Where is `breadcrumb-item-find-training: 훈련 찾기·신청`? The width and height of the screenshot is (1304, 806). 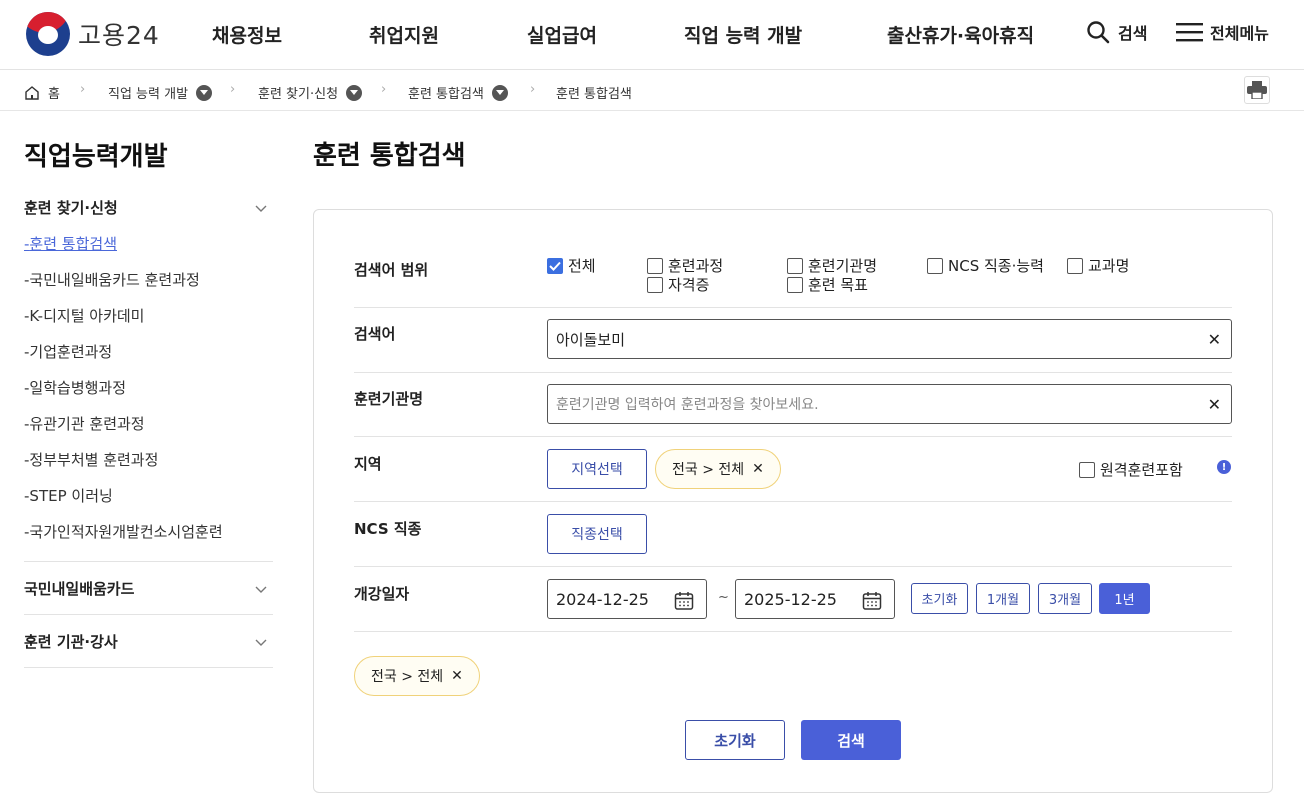 breadcrumb-item-find-training: 훈련 찾기·신청 is located at coordinates (310, 92).